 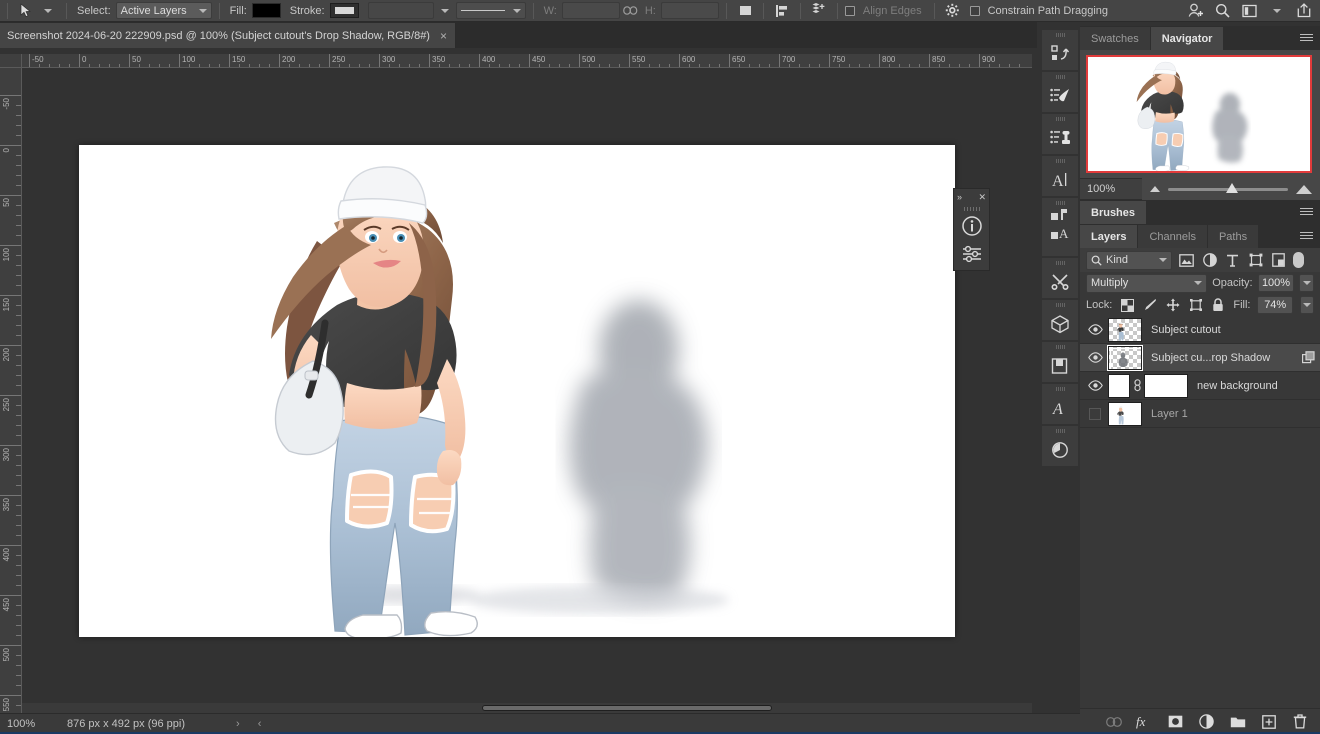 I want to click on glyphs-icon: A, so click(x=1060, y=404).